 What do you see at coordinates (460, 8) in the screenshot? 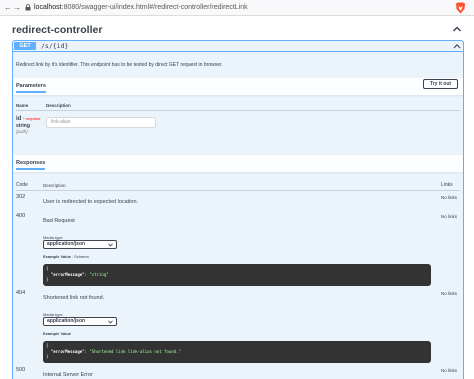
I see `brave-lion-icon` at bounding box center [460, 8].